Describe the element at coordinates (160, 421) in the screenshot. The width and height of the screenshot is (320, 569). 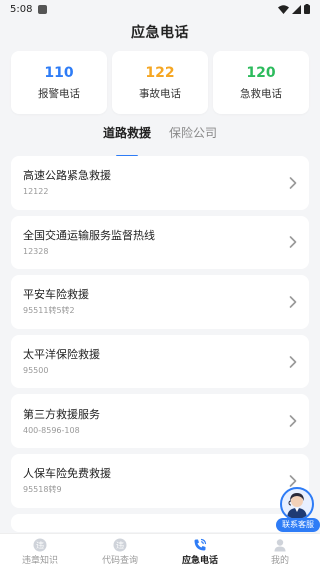
I see `list-item: 第三方救援服务 400-8596-108` at that location.